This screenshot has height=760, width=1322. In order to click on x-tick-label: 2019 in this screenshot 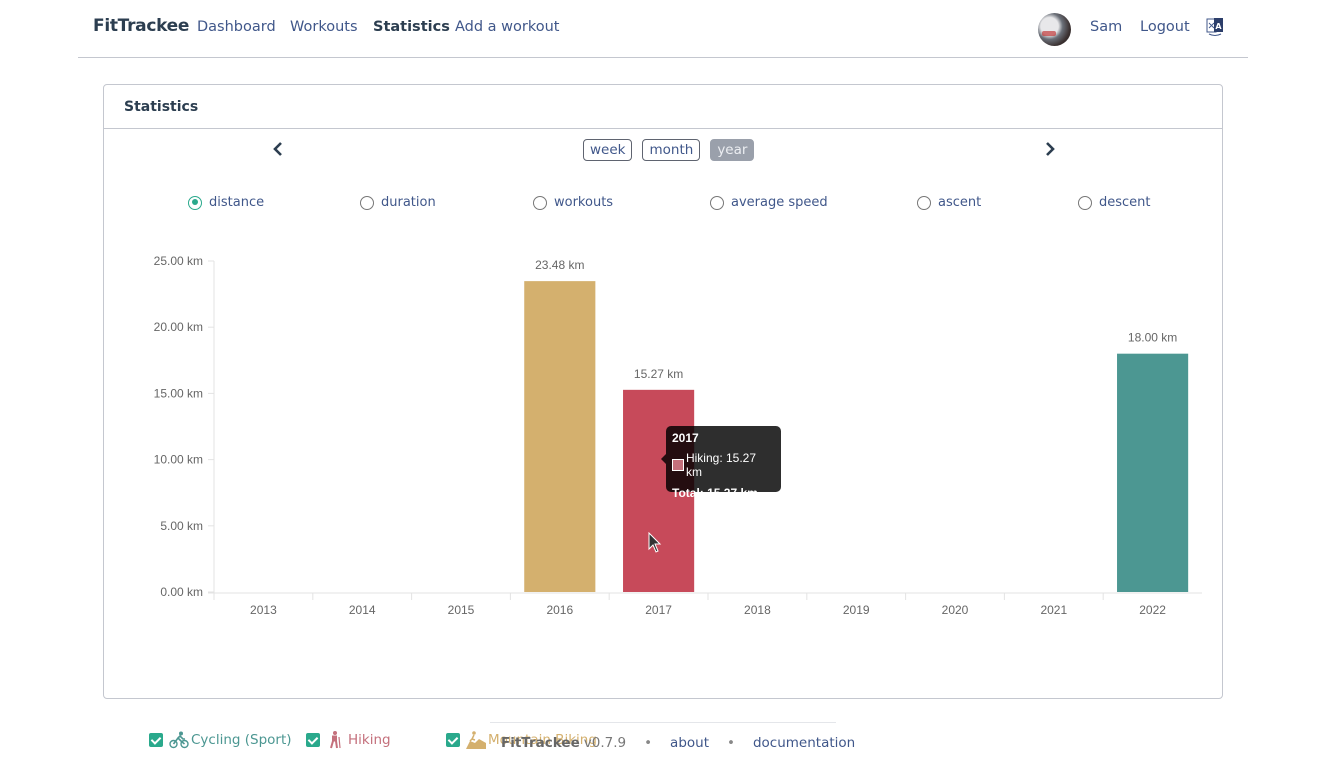, I will do `click(856, 610)`.